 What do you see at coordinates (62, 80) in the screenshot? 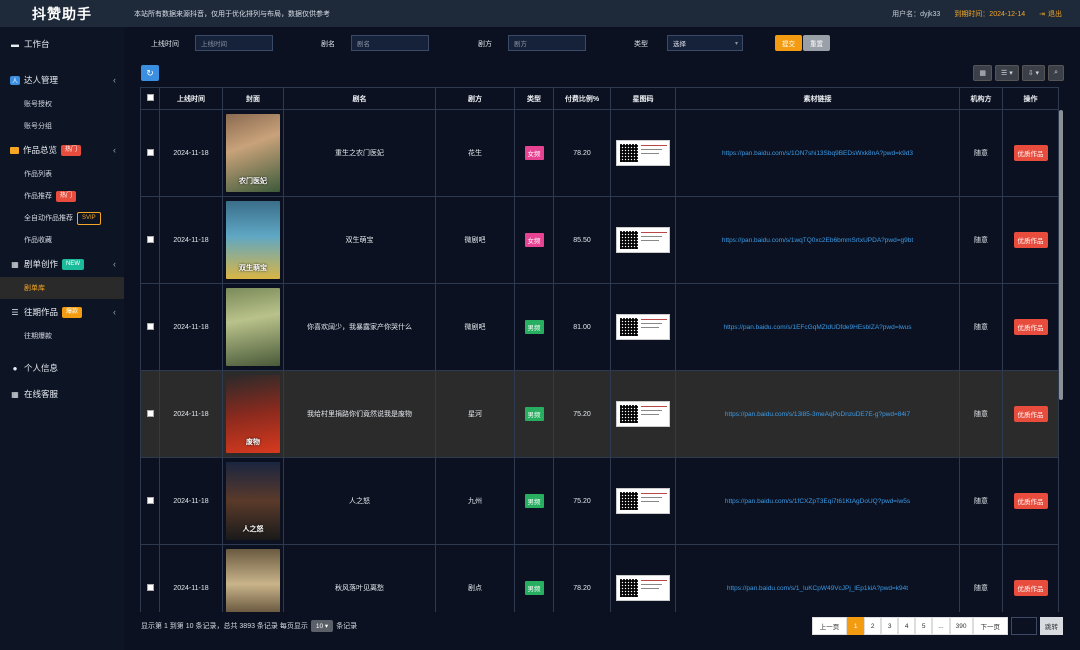
I see `sidebar-item-talent: 人 达人管理 ‹` at bounding box center [62, 80].